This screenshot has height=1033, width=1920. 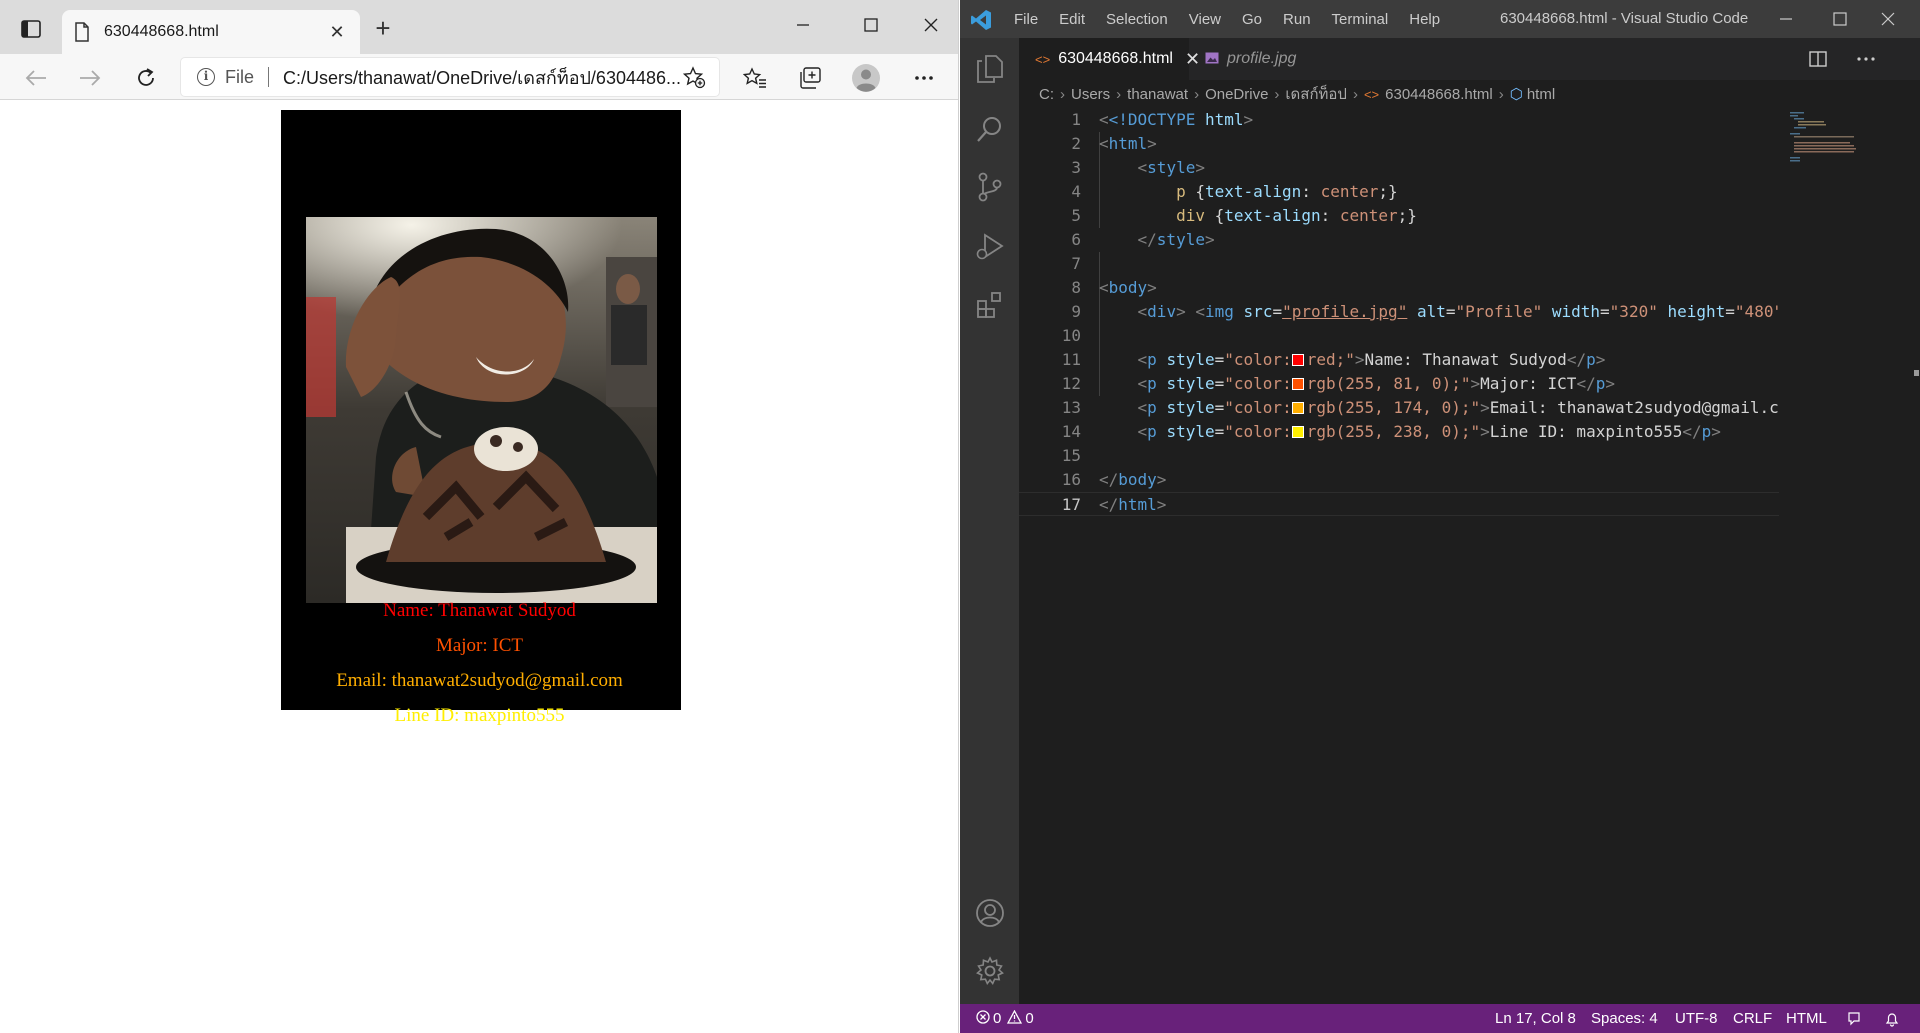 What do you see at coordinates (36, 78) in the screenshot?
I see `back-icon` at bounding box center [36, 78].